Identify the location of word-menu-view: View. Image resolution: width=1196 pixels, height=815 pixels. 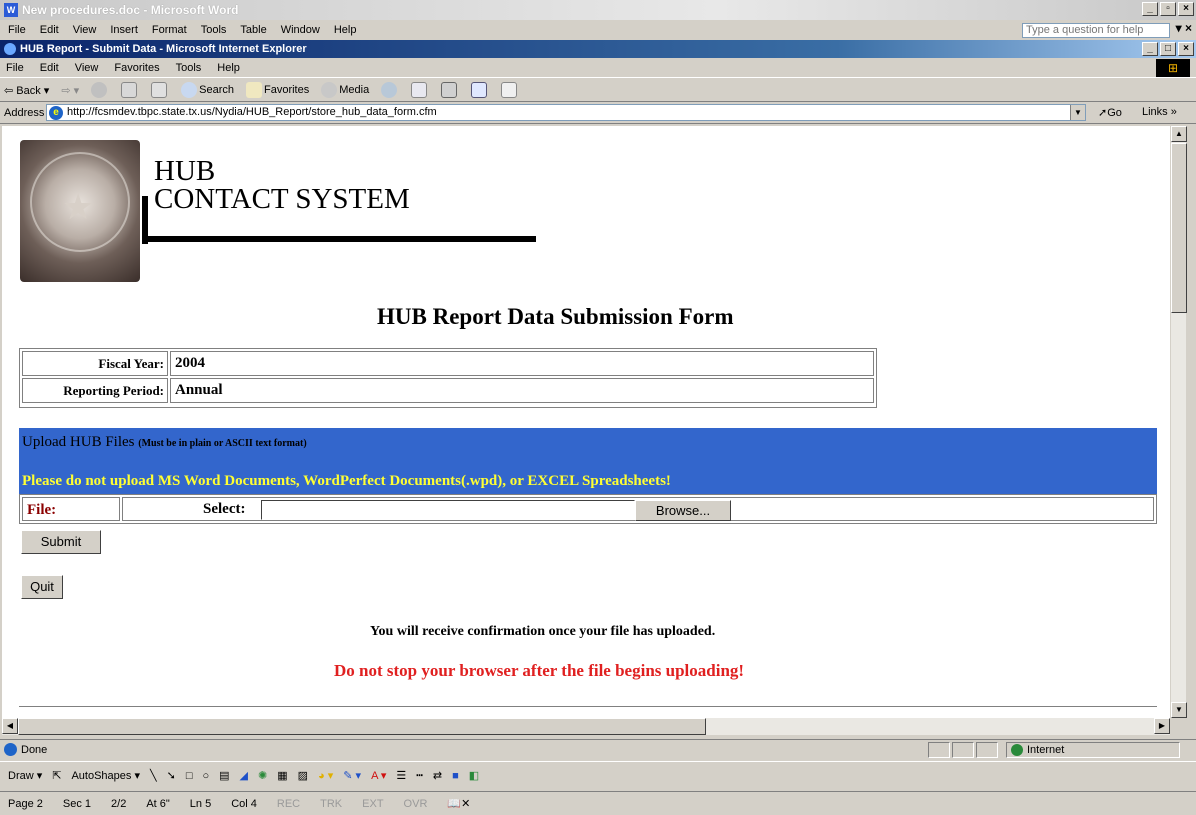
(85, 30).